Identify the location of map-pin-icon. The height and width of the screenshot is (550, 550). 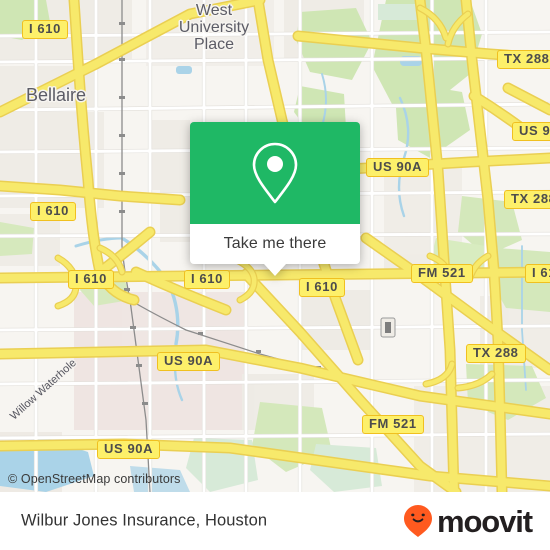
(275, 173).